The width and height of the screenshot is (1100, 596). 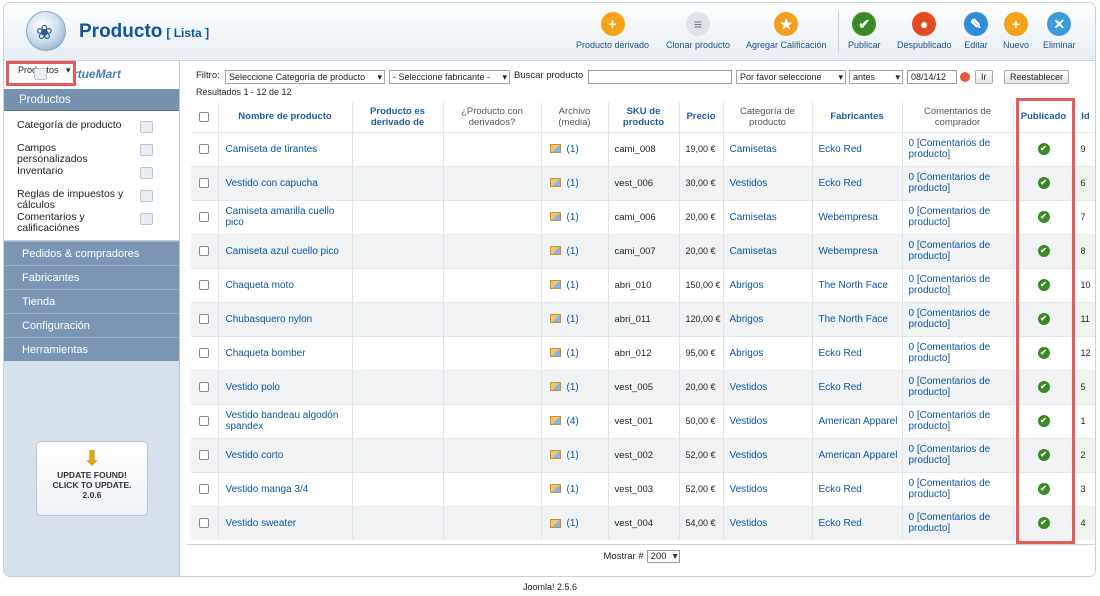 What do you see at coordinates (660, 77) in the screenshot?
I see `search-product-input` at bounding box center [660, 77].